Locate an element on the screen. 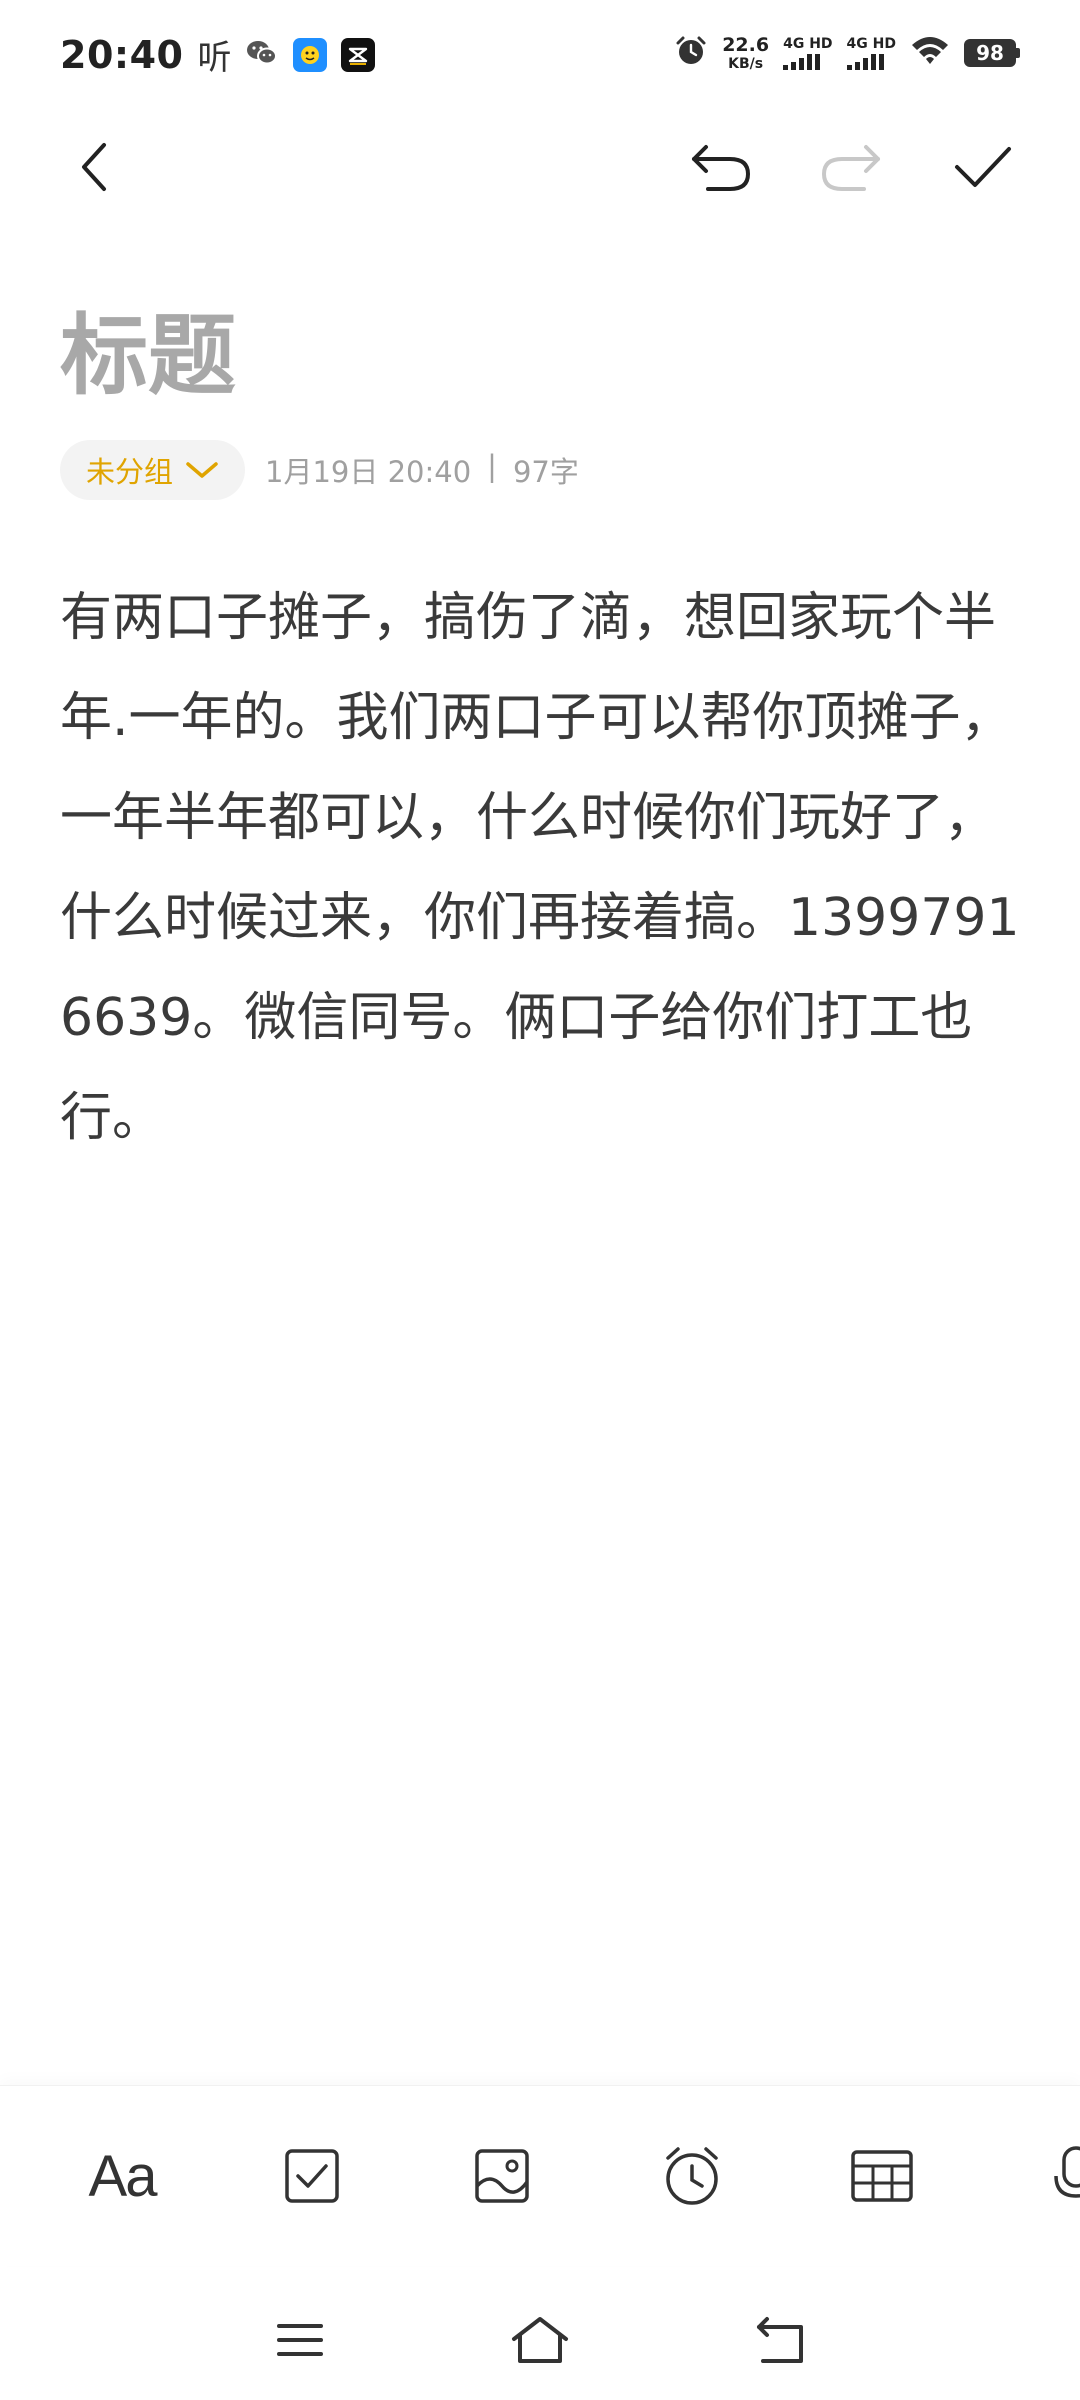  format-toolbar: Aa is located at coordinates (540, 2175).